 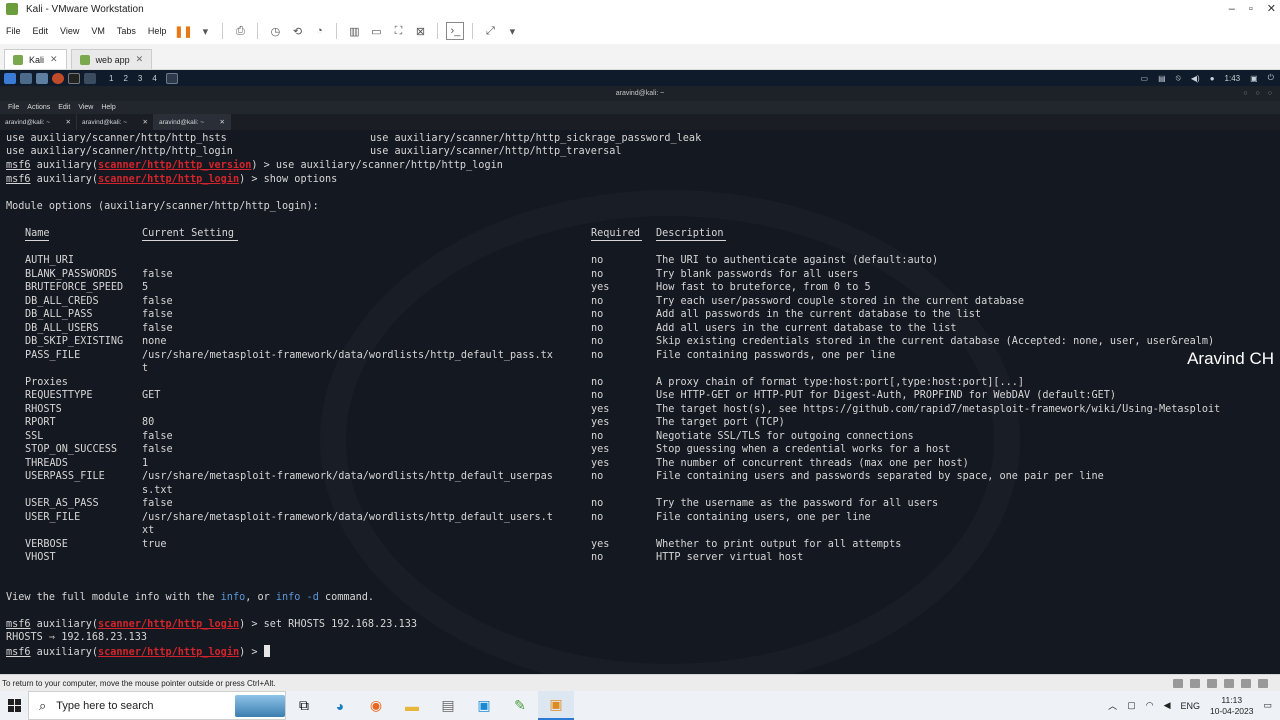 What do you see at coordinates (455, 31) in the screenshot?
I see `console-view-icon: ›_` at bounding box center [455, 31].